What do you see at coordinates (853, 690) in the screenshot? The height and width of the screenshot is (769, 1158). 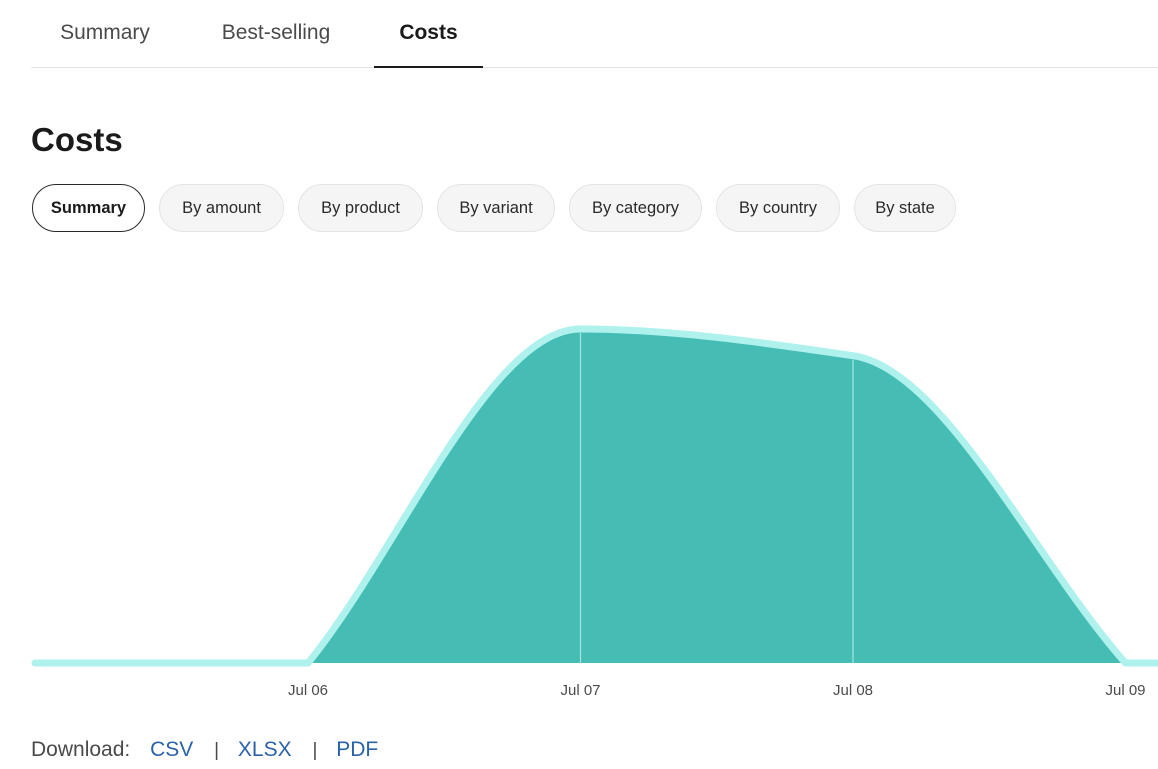 I see `x-tick-label: Jul 08` at bounding box center [853, 690].